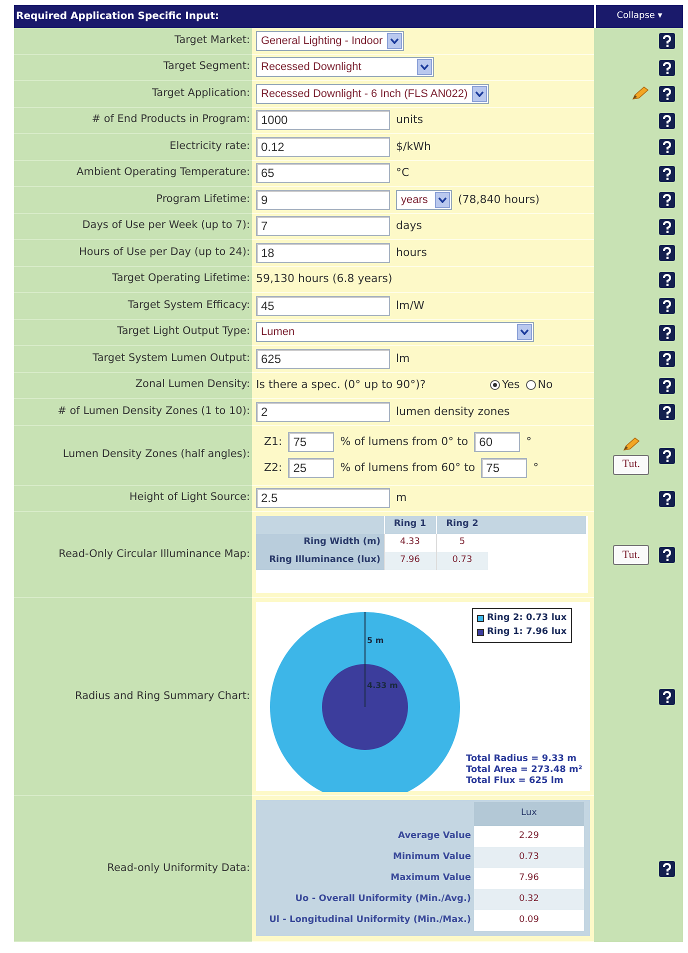 This screenshot has width=688, height=953. Describe the element at coordinates (154, 411) in the screenshot. I see `field-label: # of Lumen Density Zones (1 to 10):` at that location.